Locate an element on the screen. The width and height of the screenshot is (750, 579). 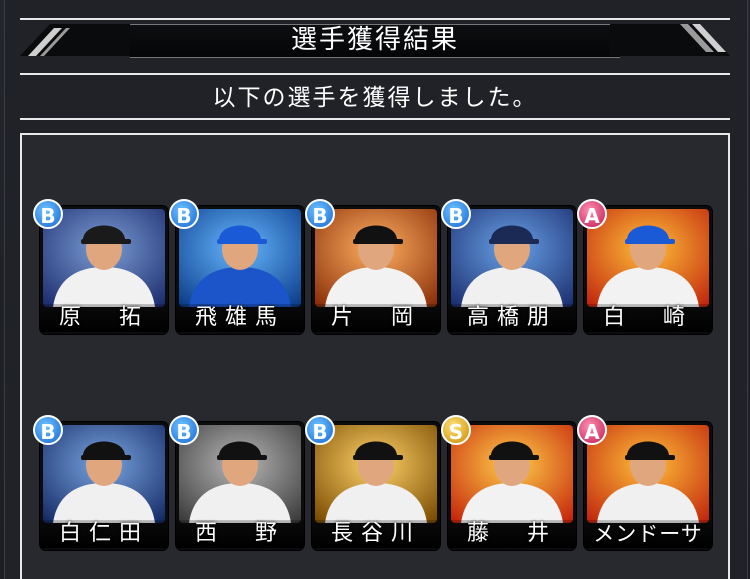
player-card: 高橋朋 B is located at coordinates (508, 266).